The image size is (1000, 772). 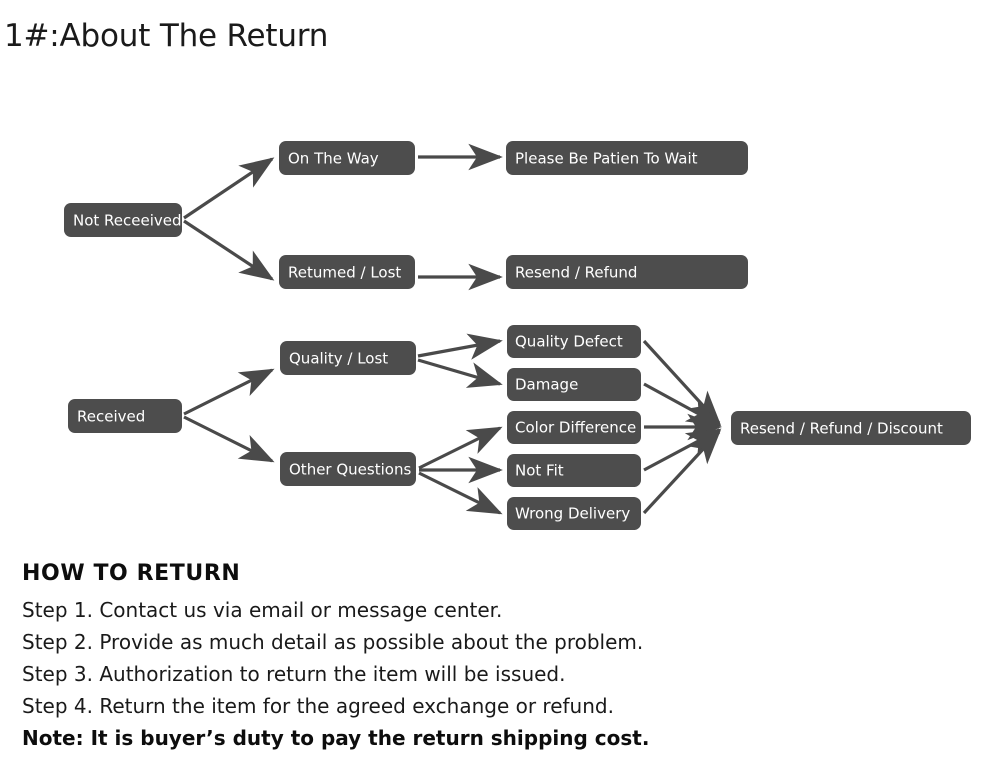 I want to click on node-received: Received, so click(x=125, y=416).